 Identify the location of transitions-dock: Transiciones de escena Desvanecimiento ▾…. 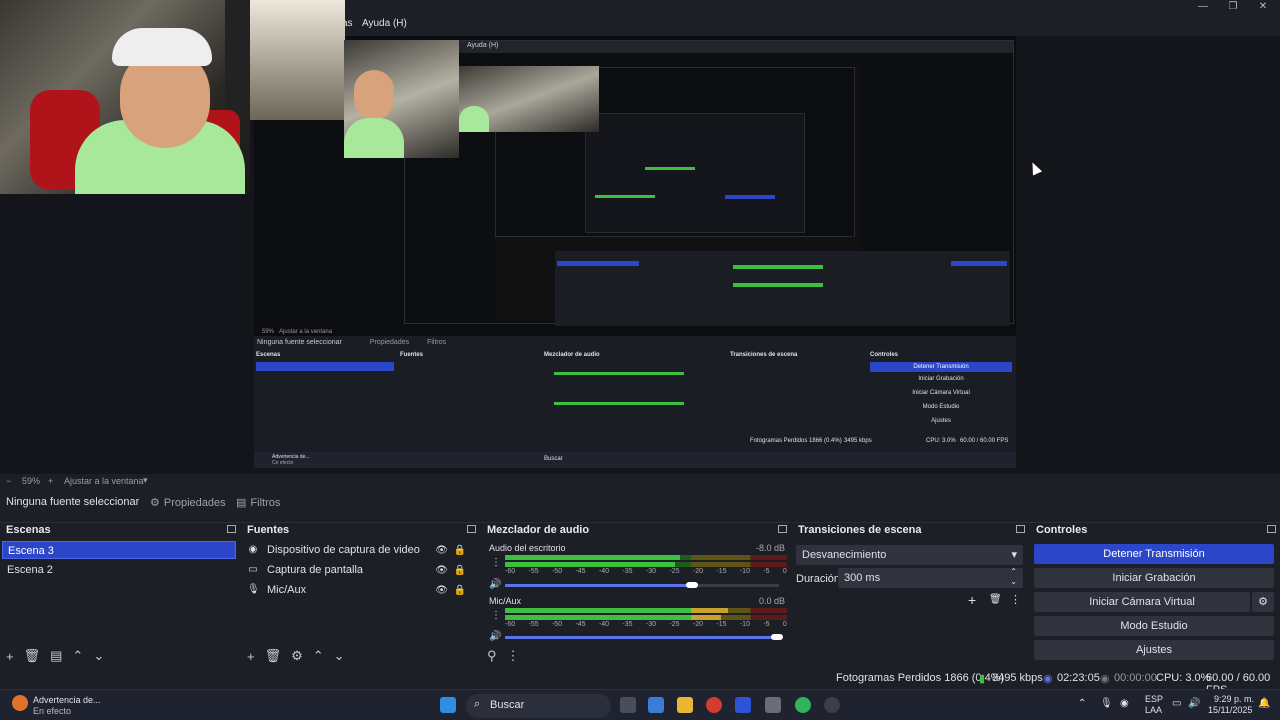
(910, 594).